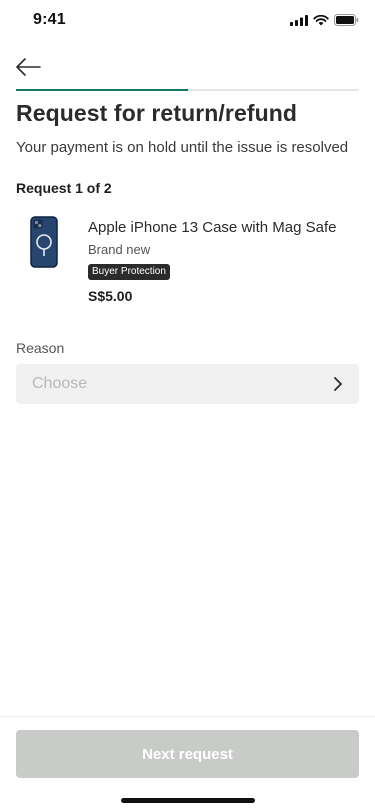  I want to click on back-button, so click(29, 67).